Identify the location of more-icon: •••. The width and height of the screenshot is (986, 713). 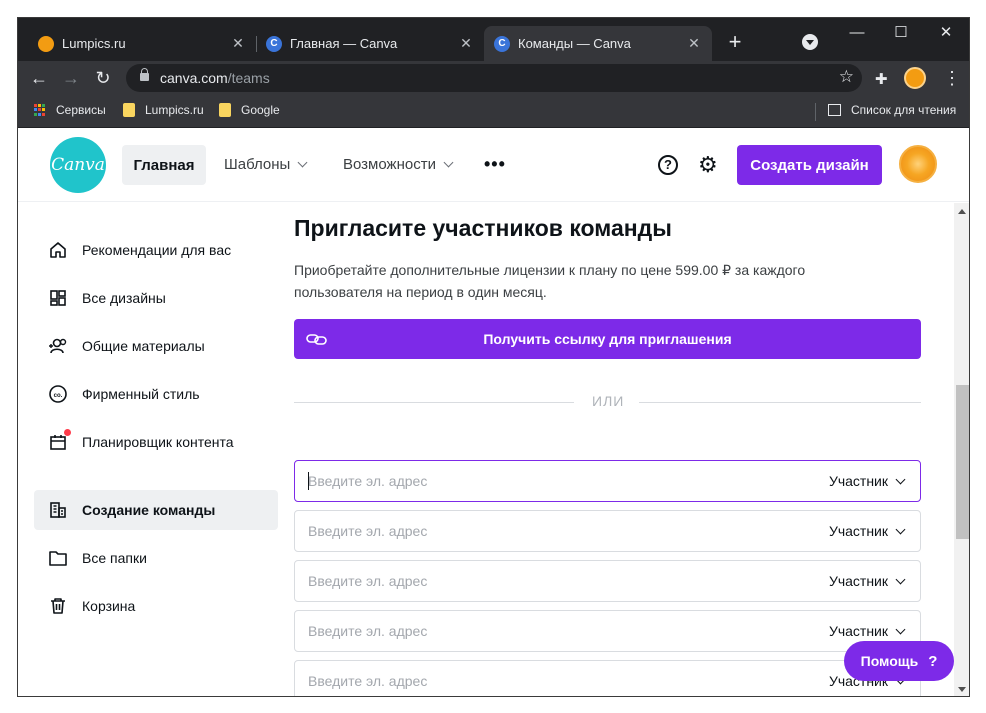
(495, 164).